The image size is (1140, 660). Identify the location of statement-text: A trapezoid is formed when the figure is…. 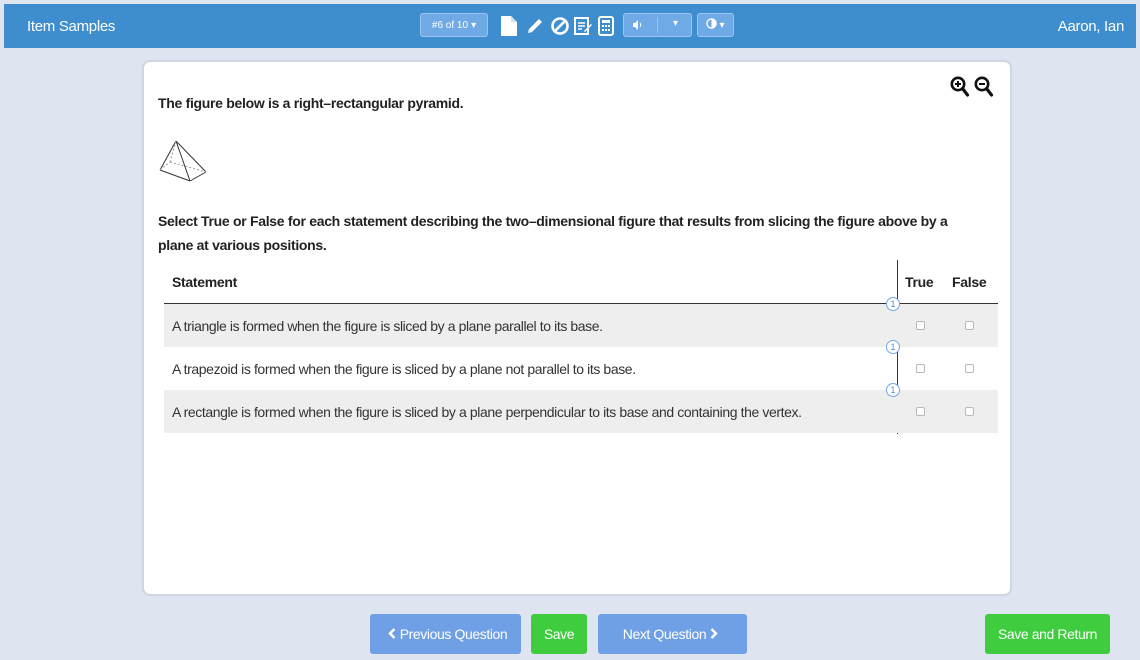
(404, 369).